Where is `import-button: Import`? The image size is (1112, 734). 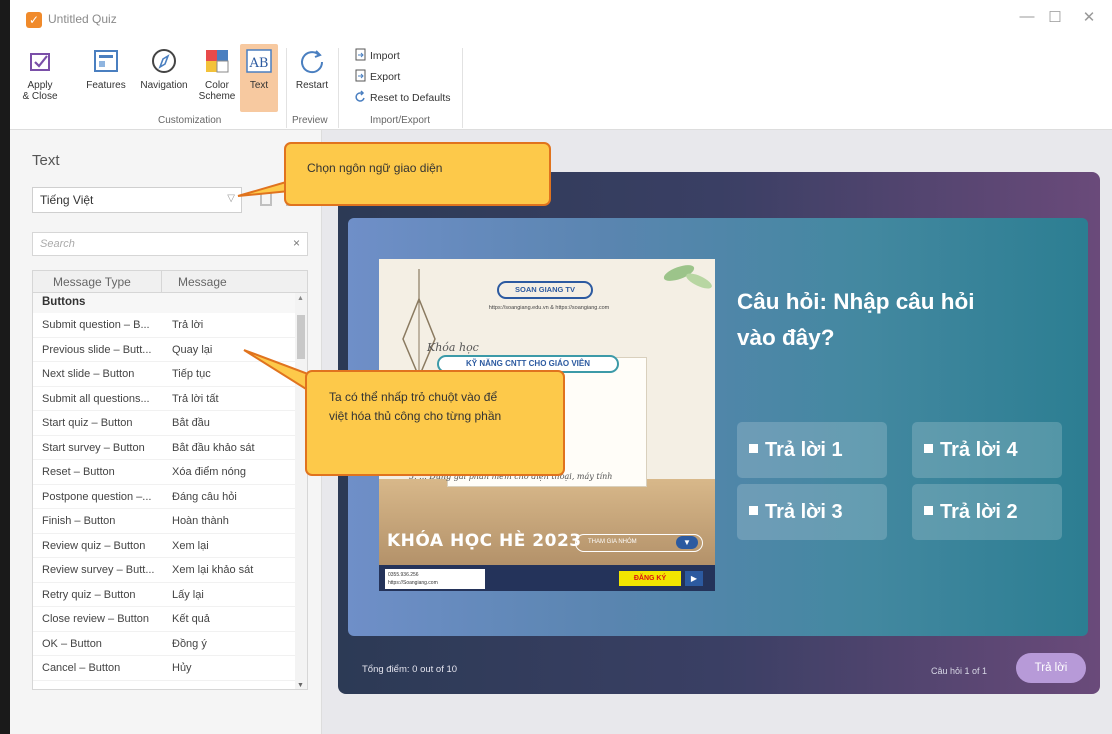
import-button: Import is located at coordinates (377, 55).